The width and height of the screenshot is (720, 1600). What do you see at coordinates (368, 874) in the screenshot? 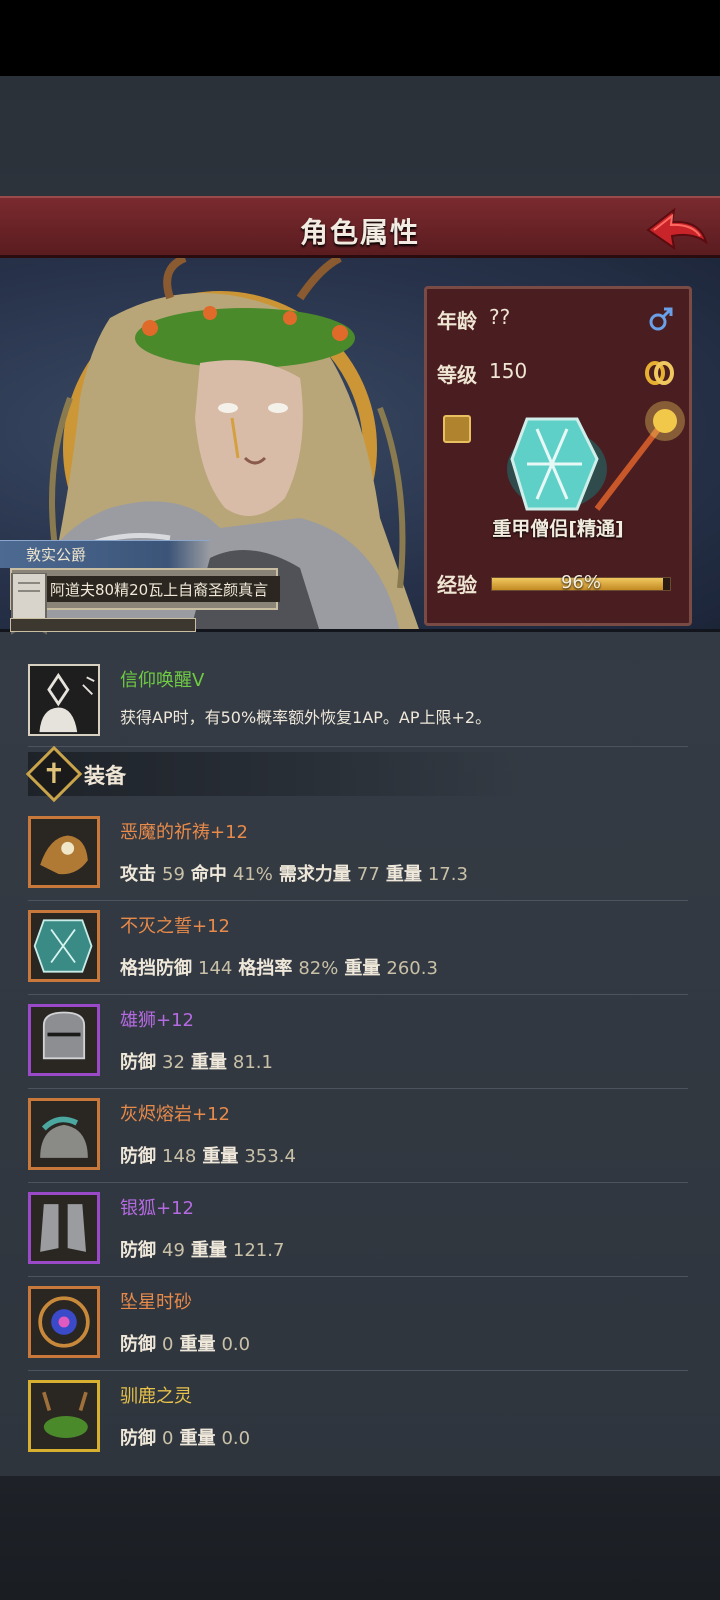
I see `stat-value: 77` at bounding box center [368, 874].